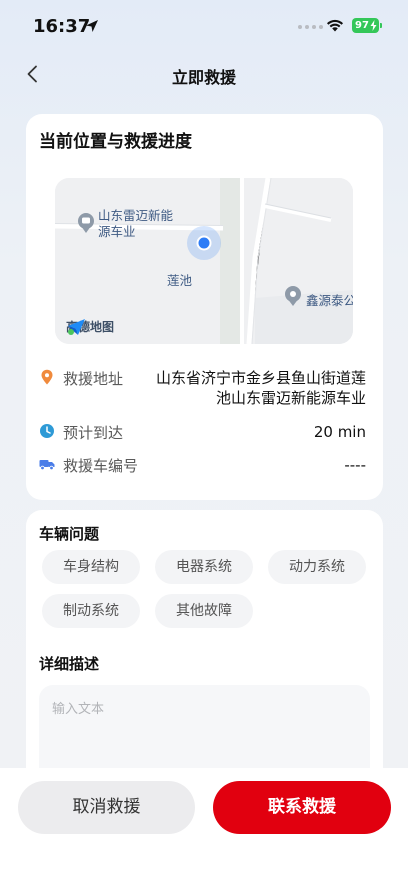 This screenshot has width=408, height=883. Describe the element at coordinates (335, 25) in the screenshot. I see `wifi-icon` at that location.